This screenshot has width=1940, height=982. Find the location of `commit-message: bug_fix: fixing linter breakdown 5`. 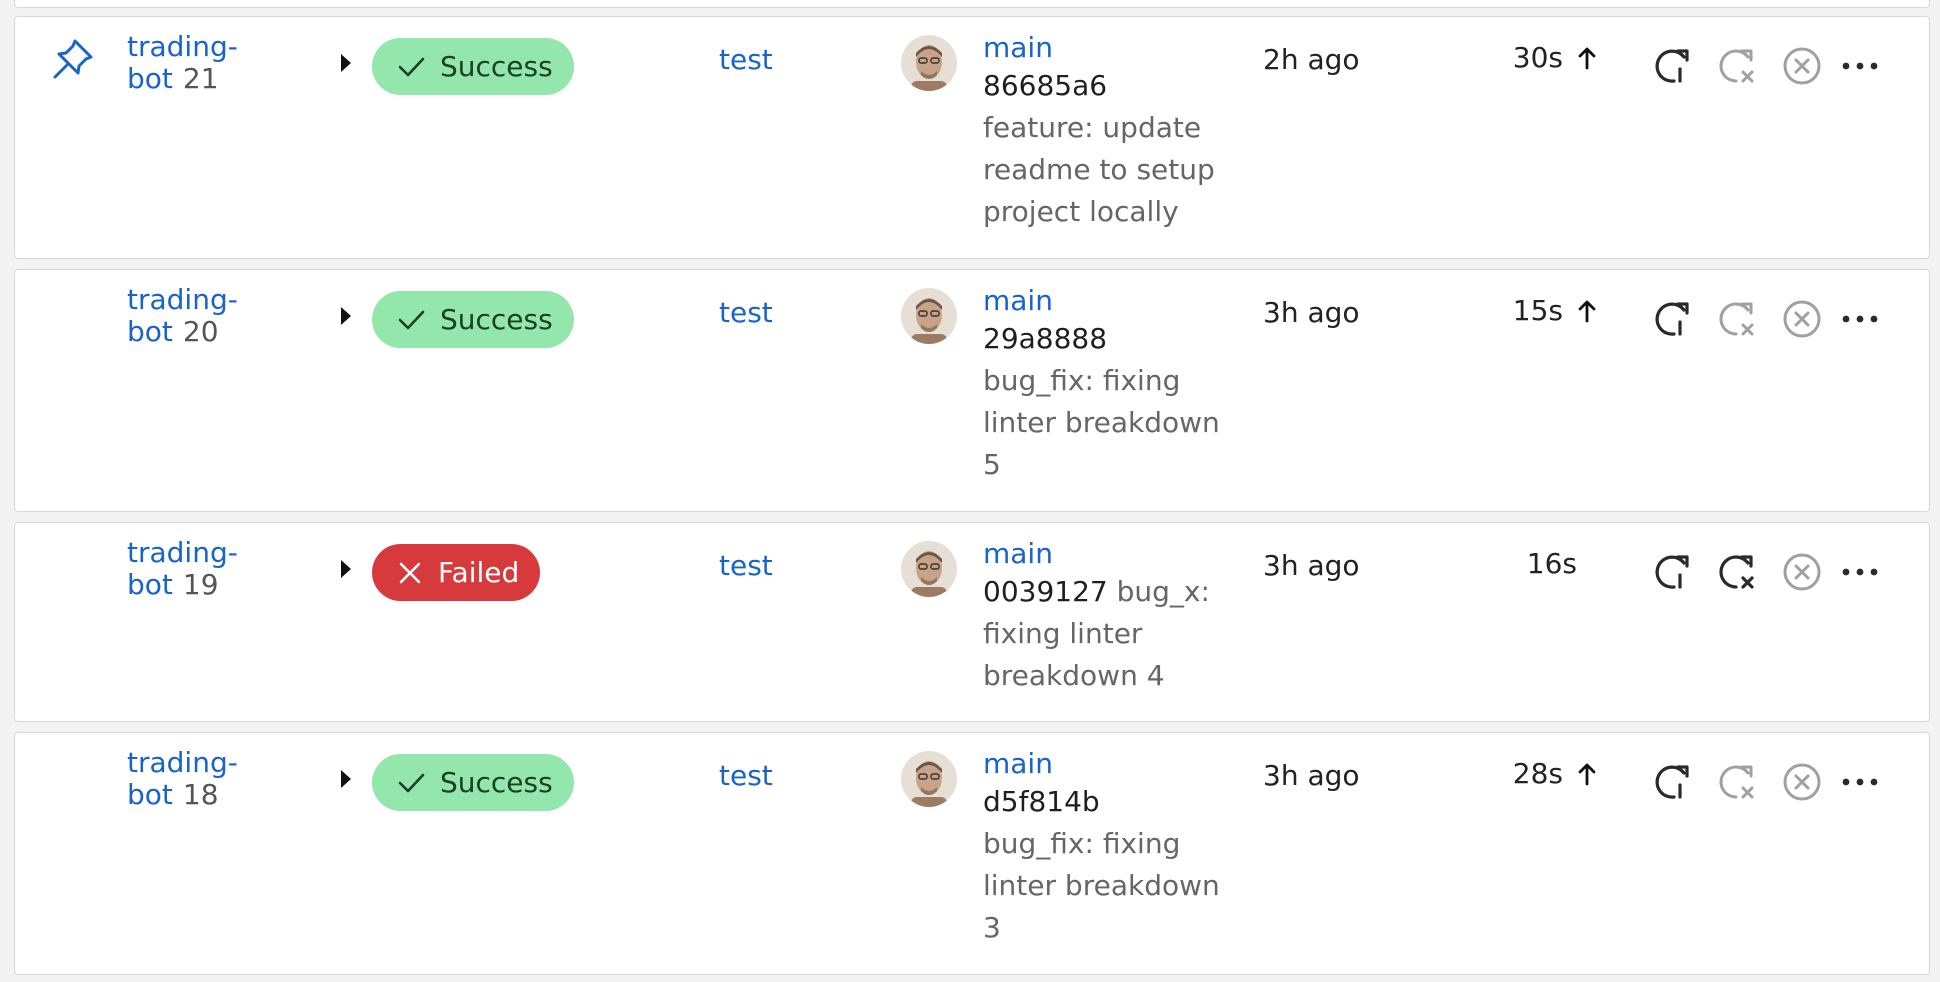

commit-message: bug_fix: fixing linter breakdown 5 is located at coordinates (1101, 422).